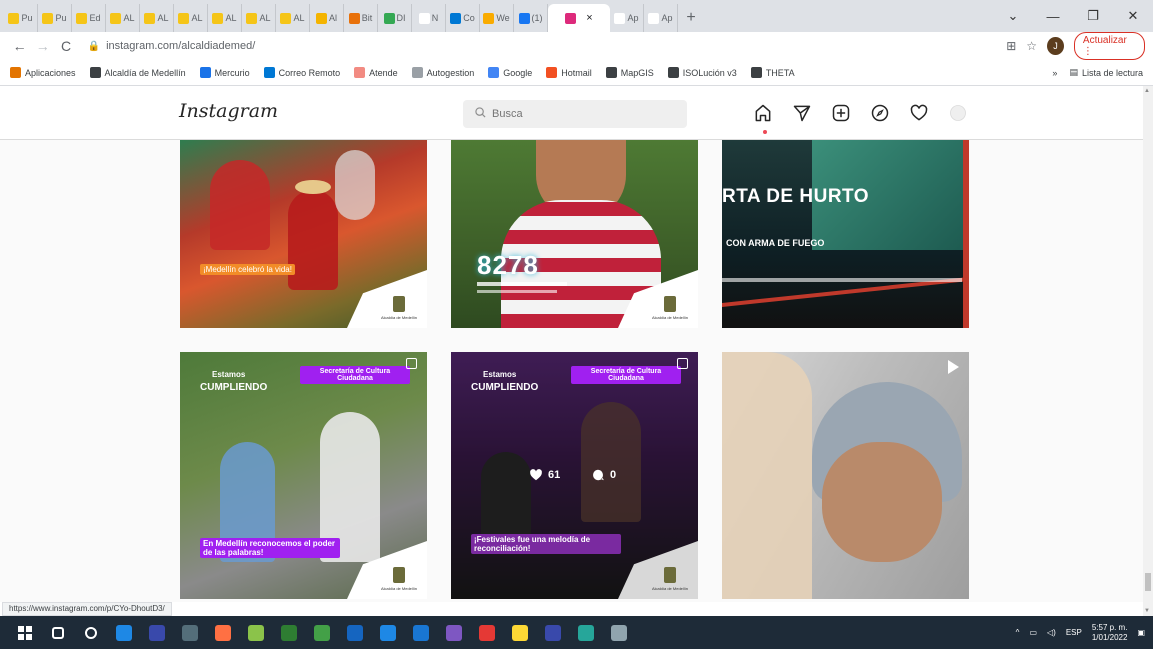  What do you see at coordinates (613, 475) in the screenshot?
I see `comments-value: 0` at bounding box center [613, 475].